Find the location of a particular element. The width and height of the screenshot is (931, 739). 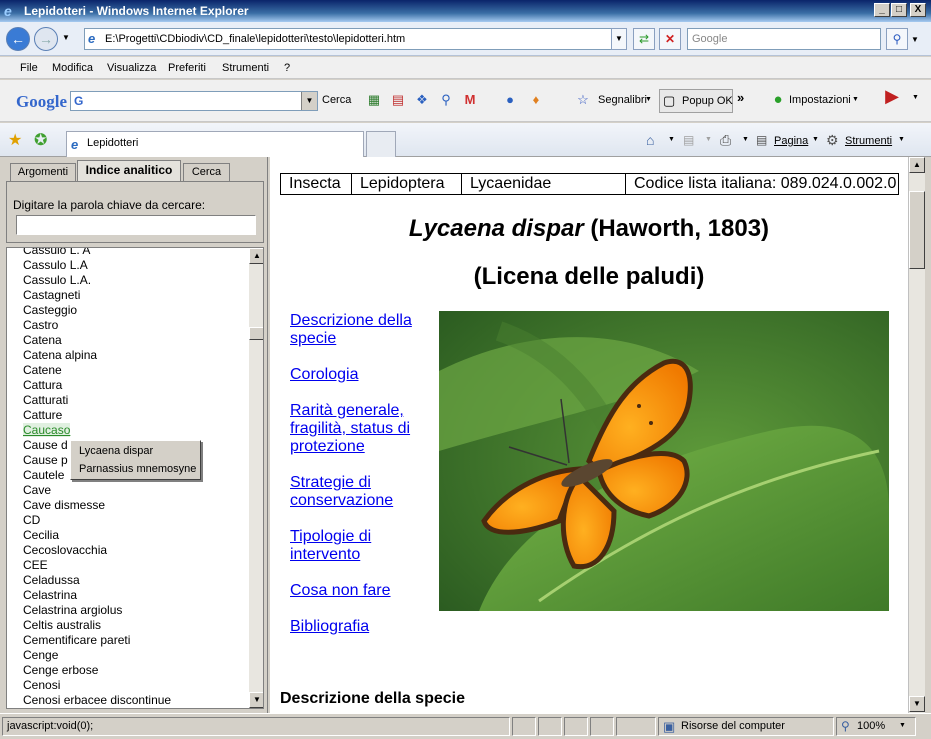

puzzle-icon: ♦ is located at coordinates (536, 100).